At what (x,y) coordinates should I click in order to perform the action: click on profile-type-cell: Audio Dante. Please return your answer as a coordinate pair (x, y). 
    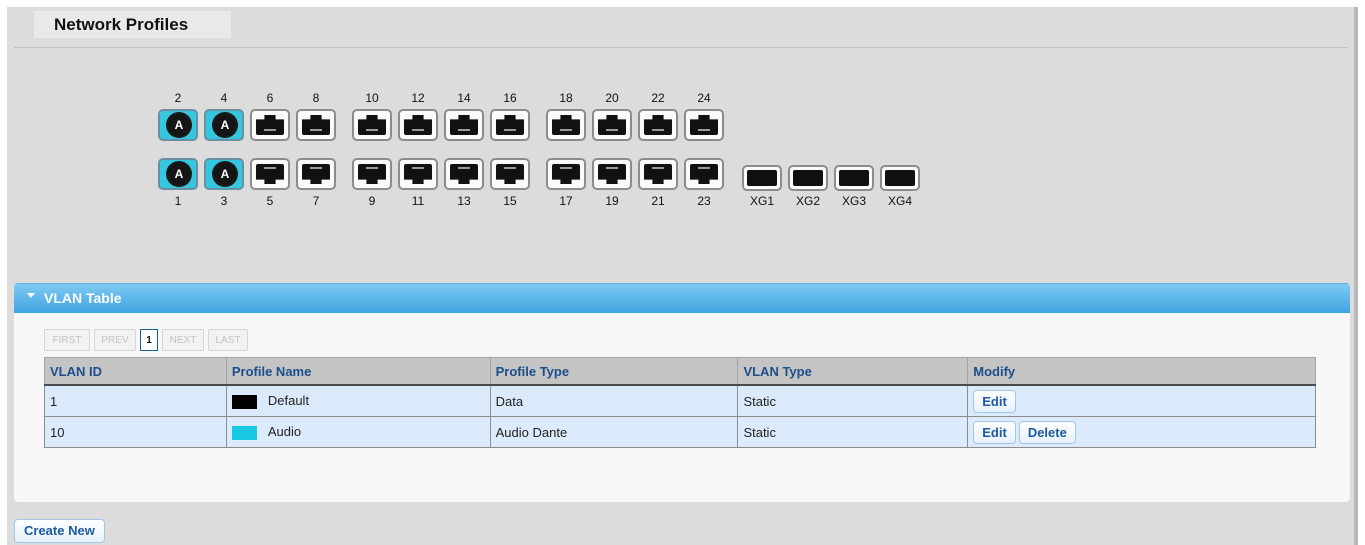
    Looking at the image, I should click on (614, 432).